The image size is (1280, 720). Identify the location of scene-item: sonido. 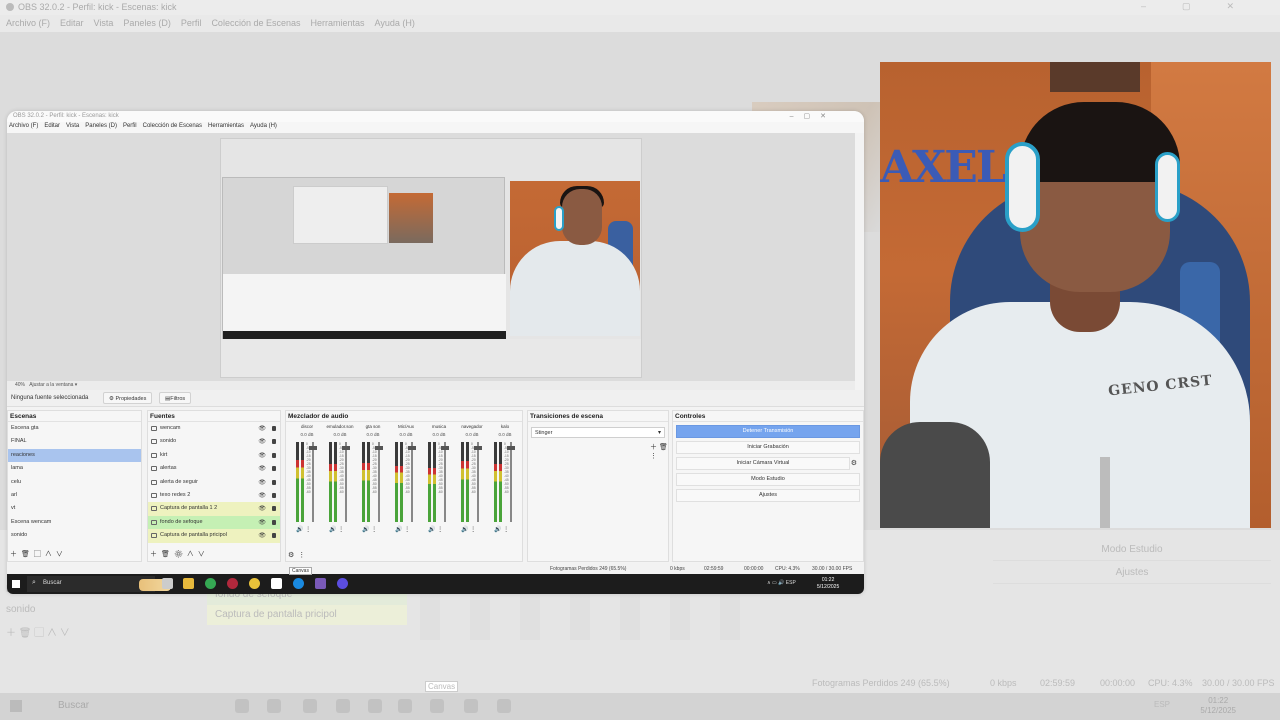
(74, 535).